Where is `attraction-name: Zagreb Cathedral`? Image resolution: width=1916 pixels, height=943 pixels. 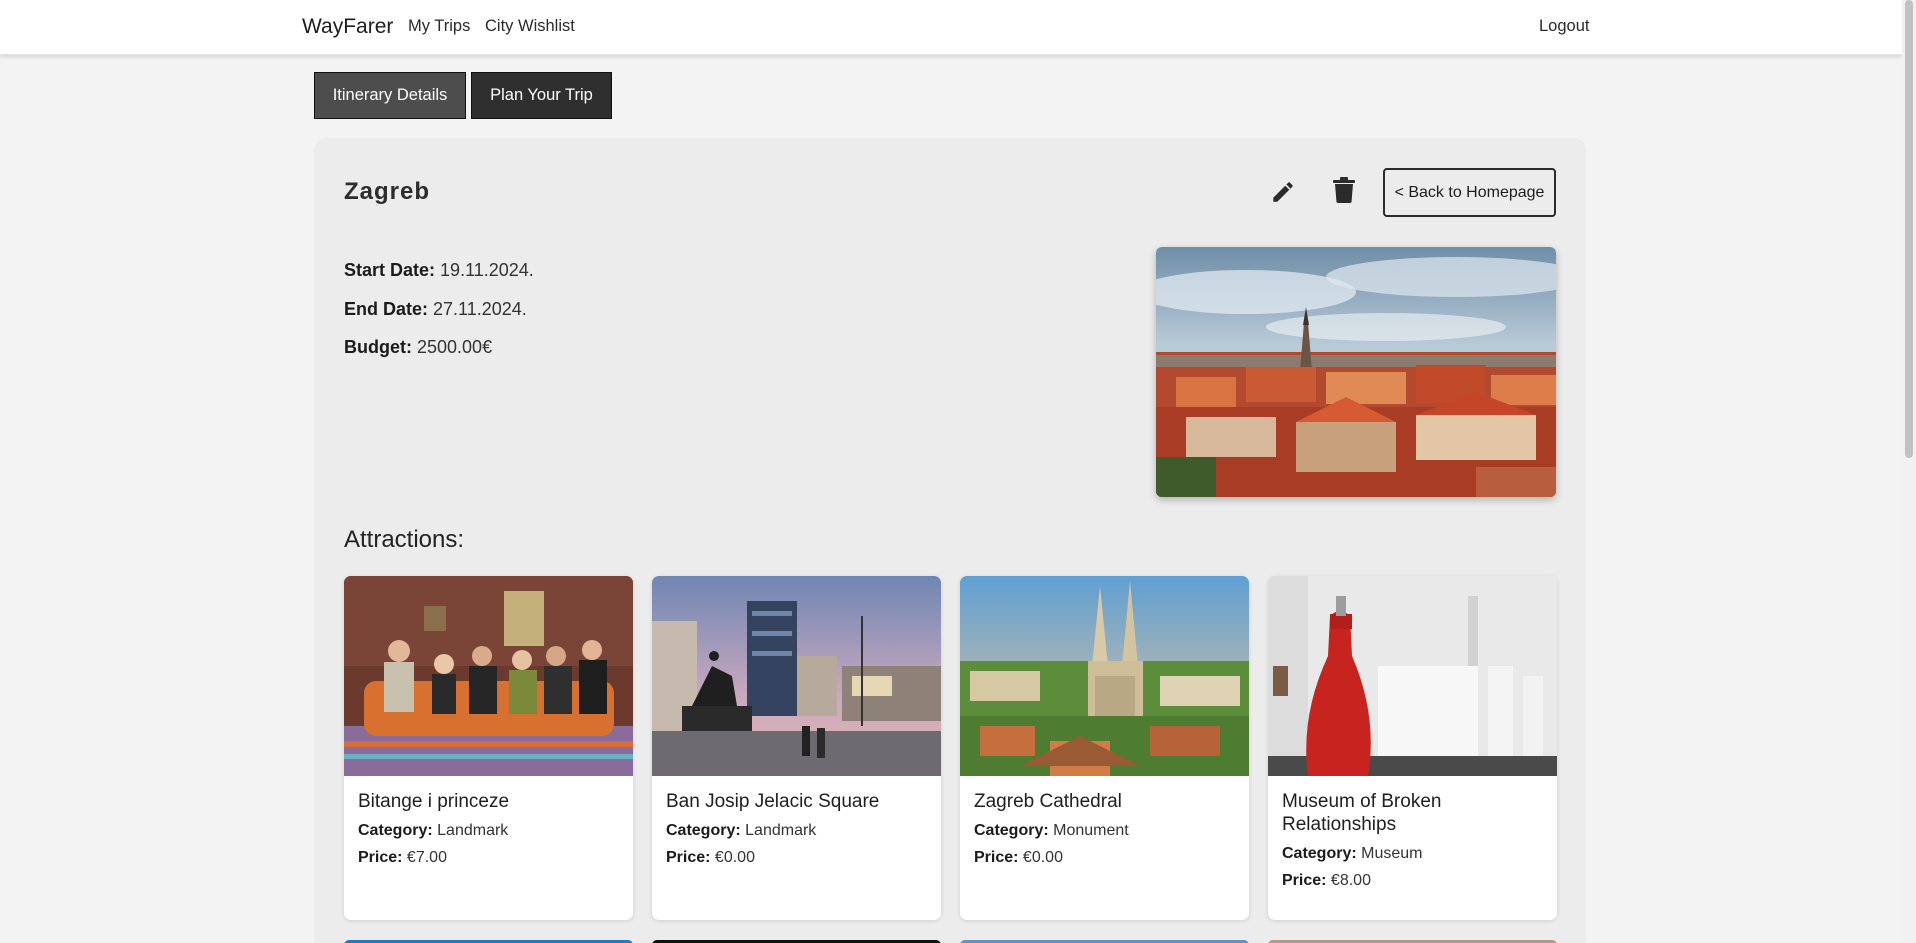
attraction-name: Zagreb Cathedral is located at coordinates (1048, 801).